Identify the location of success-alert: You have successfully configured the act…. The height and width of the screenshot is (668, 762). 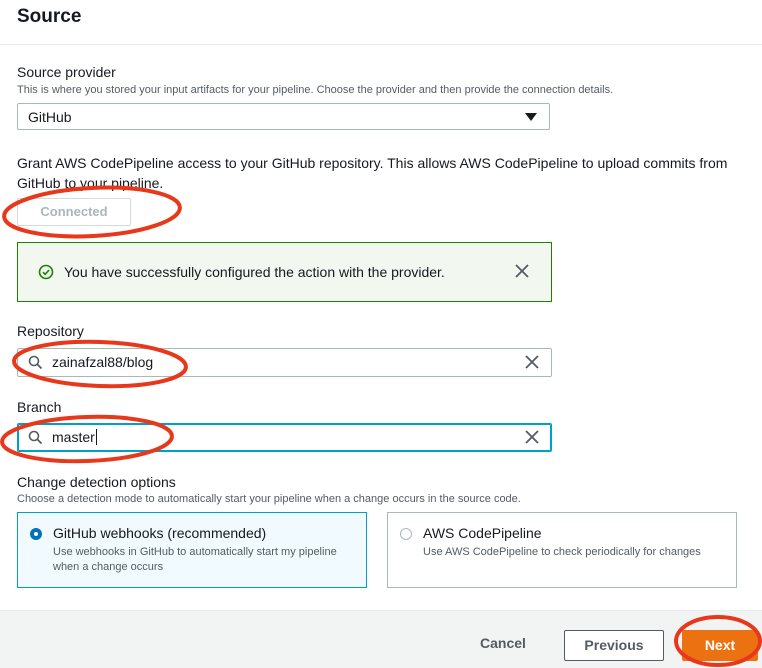
(284, 272).